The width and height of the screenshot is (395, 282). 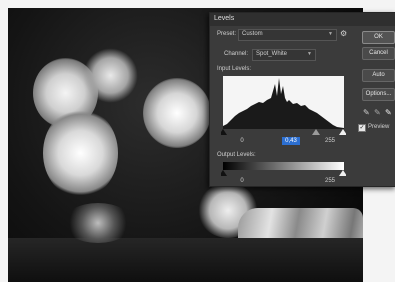 I want to click on eyedropper-black-icon: ✎, so click(x=366, y=112).